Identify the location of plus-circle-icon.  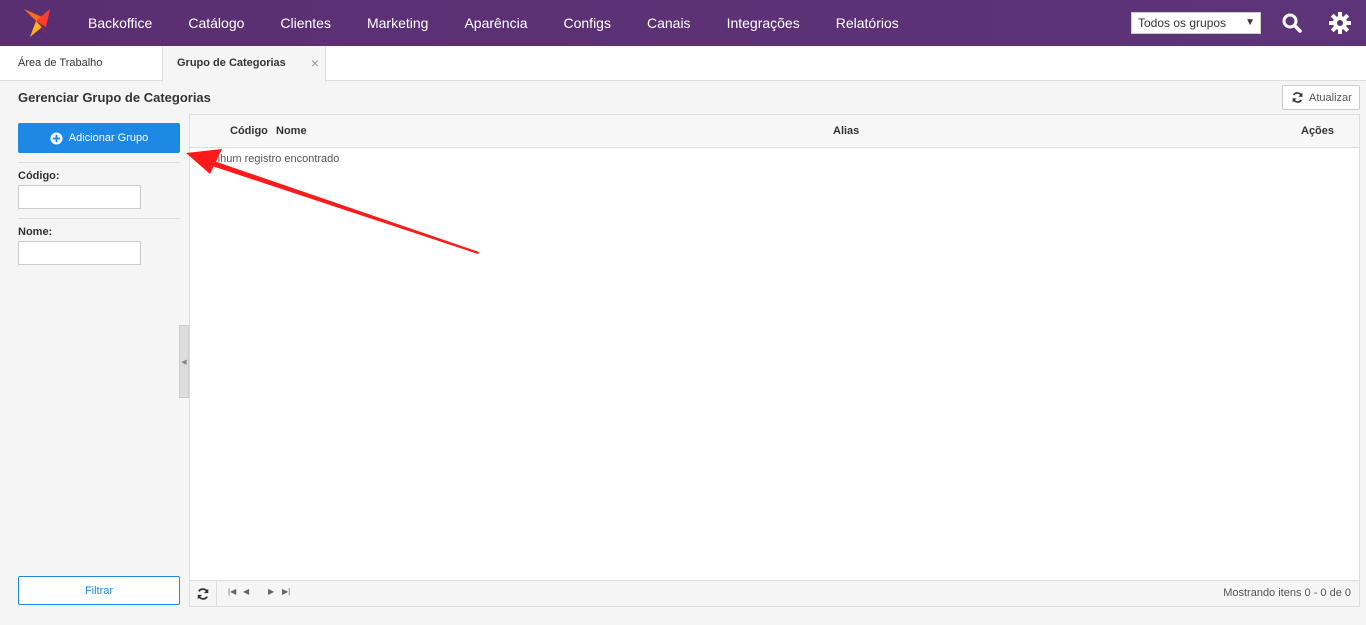
(56, 138).